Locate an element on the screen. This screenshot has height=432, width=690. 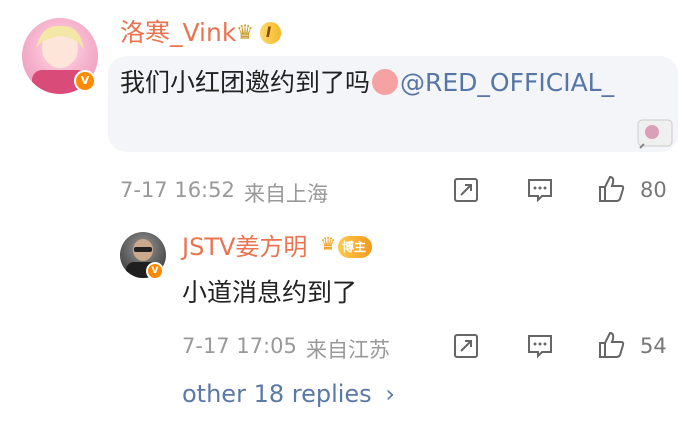
like-count: 80 is located at coordinates (653, 190).